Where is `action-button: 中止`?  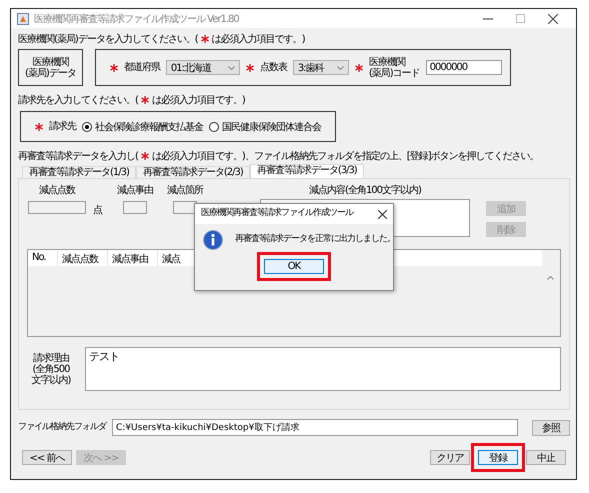 action-button: 中止 is located at coordinates (546, 457).